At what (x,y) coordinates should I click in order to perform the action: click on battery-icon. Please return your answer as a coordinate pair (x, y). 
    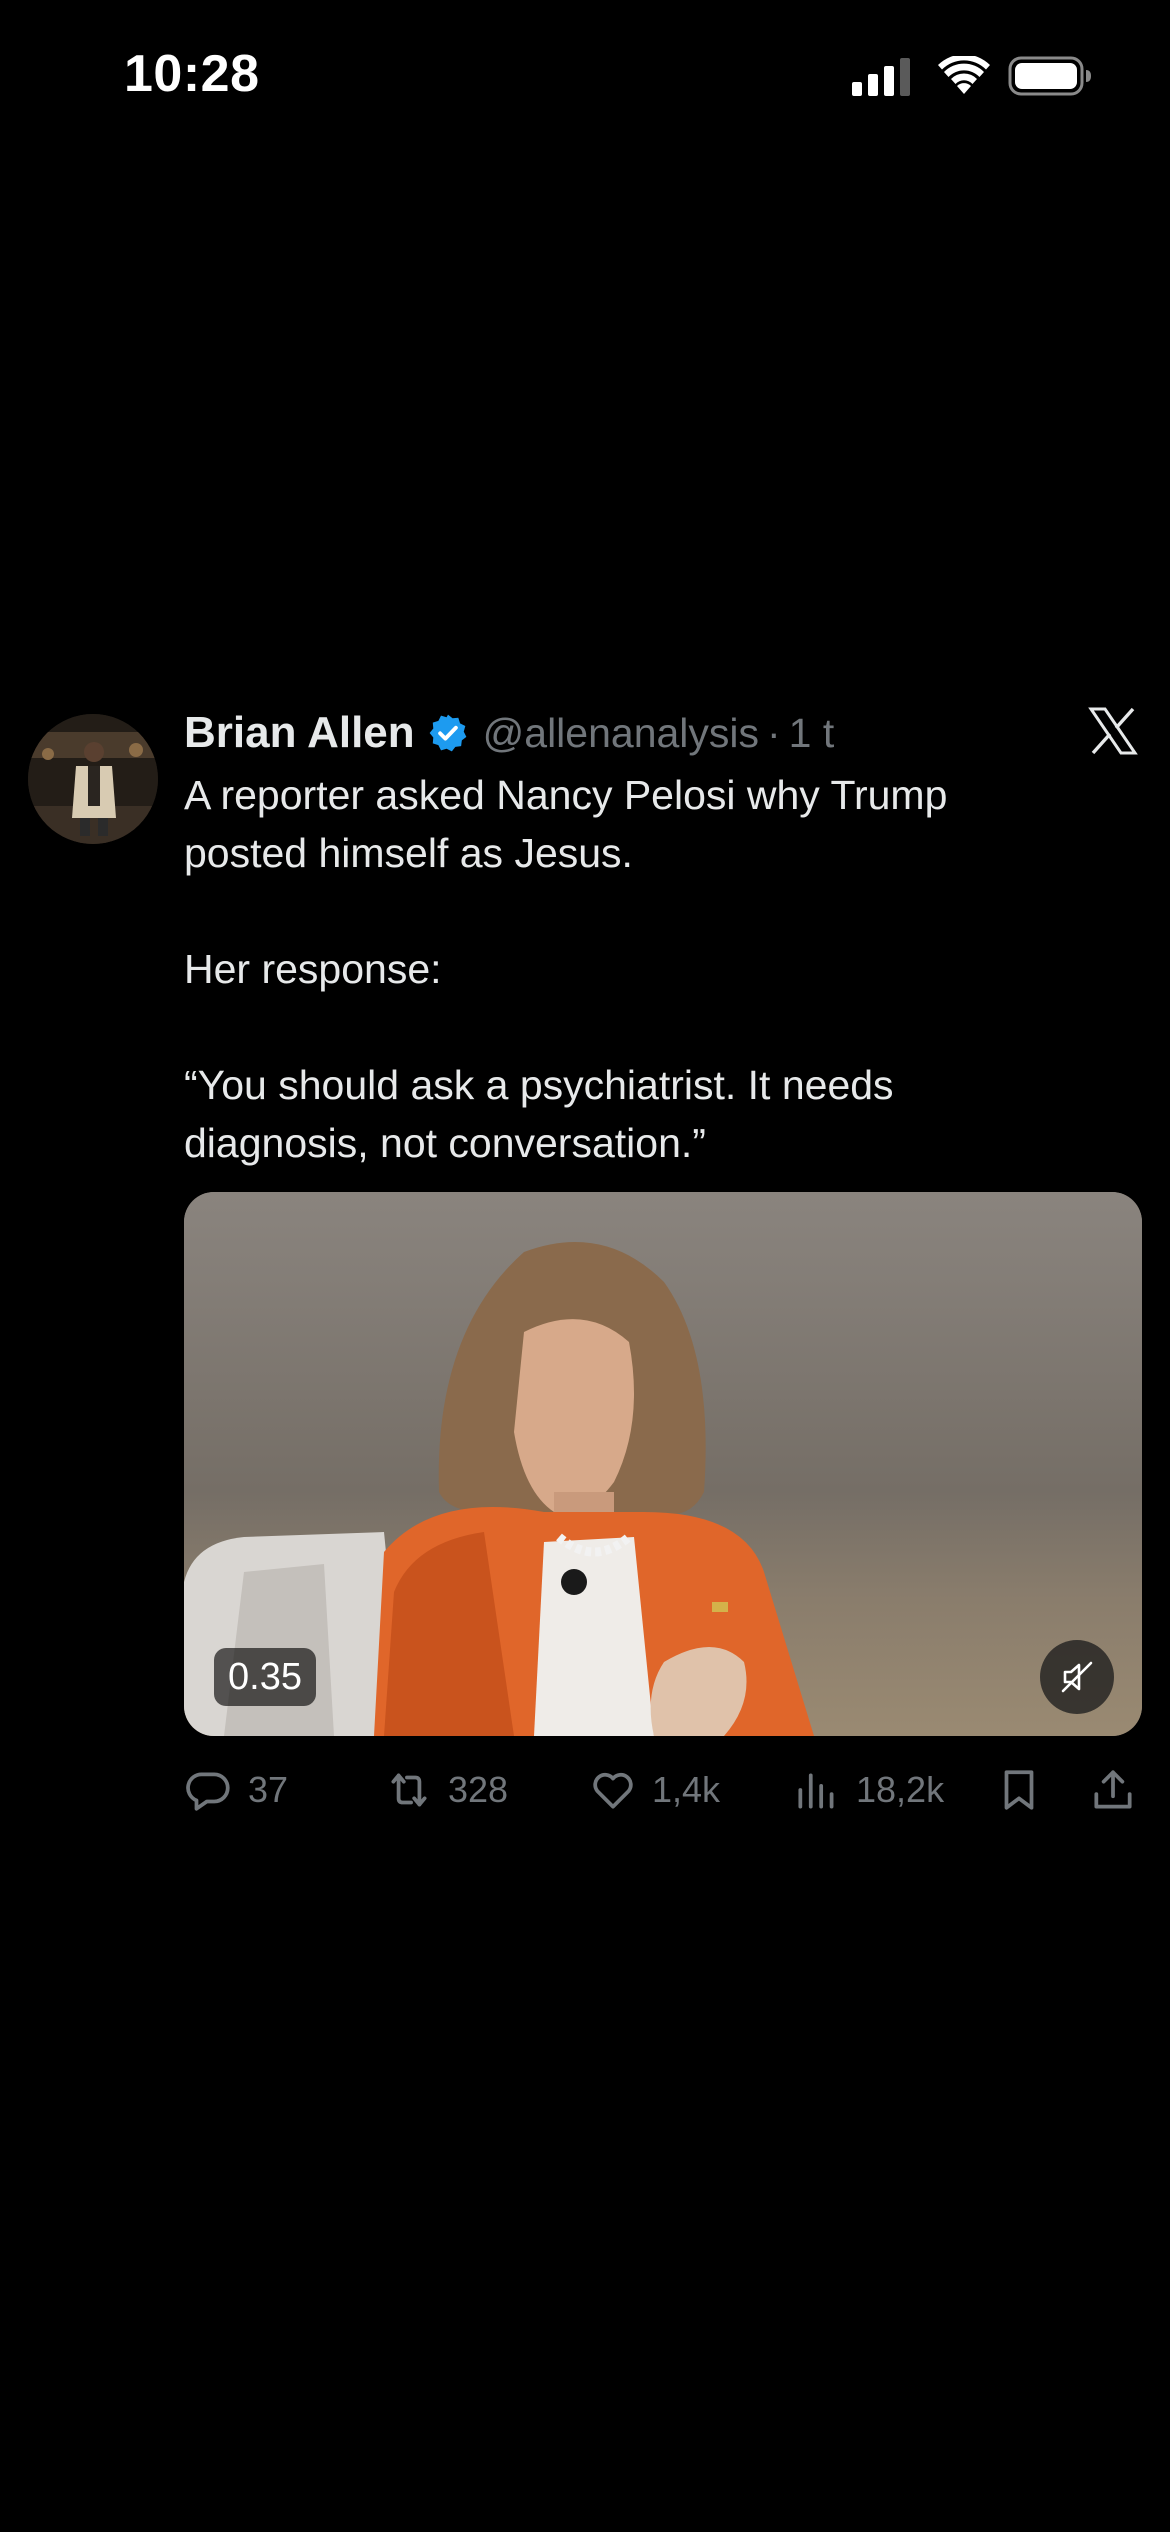
    Looking at the image, I should click on (1049, 76).